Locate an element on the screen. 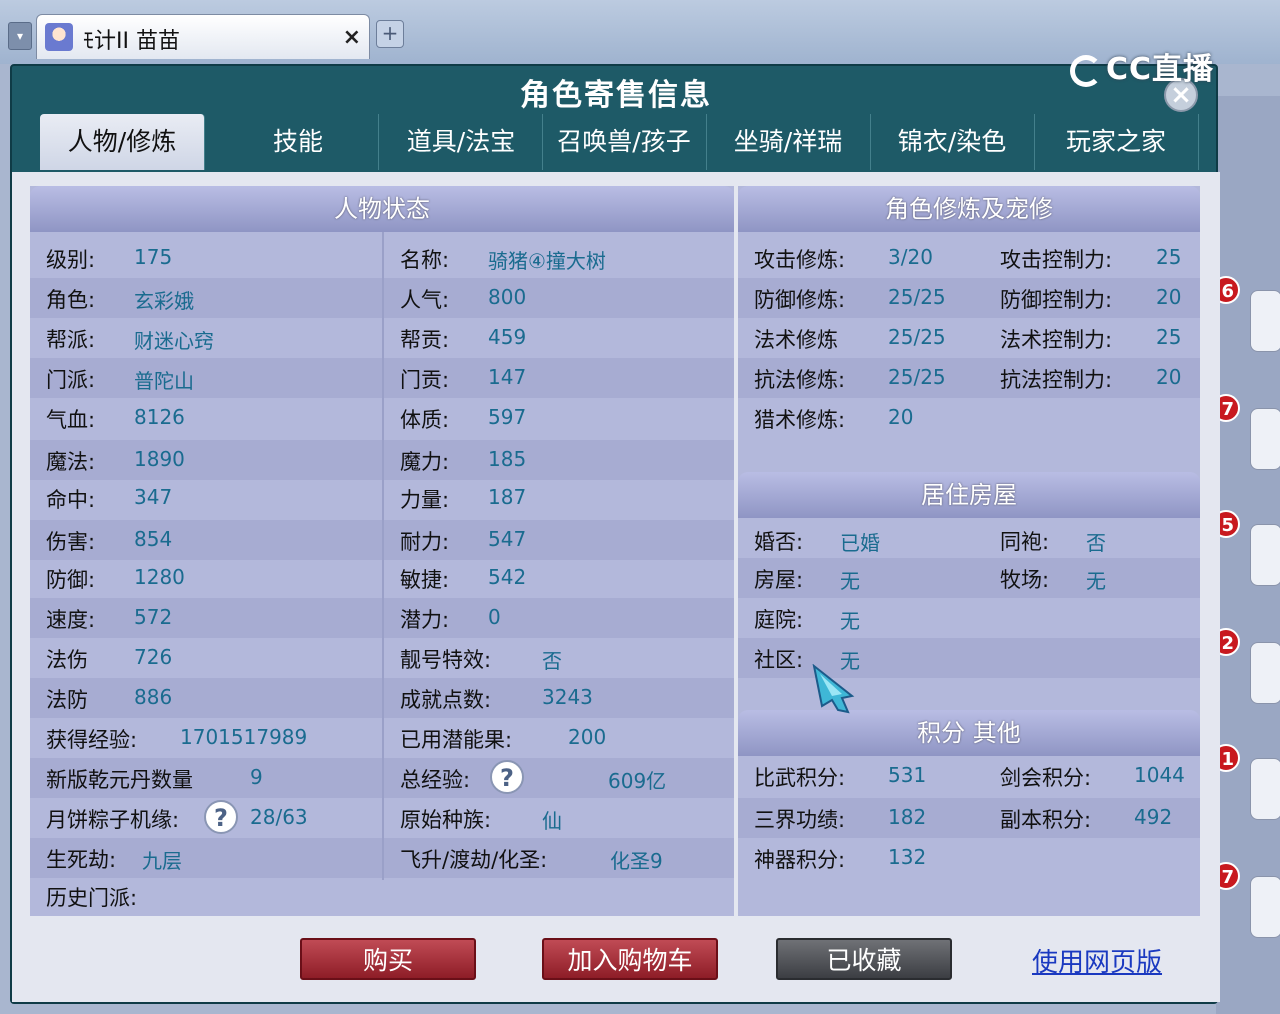  status-value: 542 is located at coordinates (507, 577).